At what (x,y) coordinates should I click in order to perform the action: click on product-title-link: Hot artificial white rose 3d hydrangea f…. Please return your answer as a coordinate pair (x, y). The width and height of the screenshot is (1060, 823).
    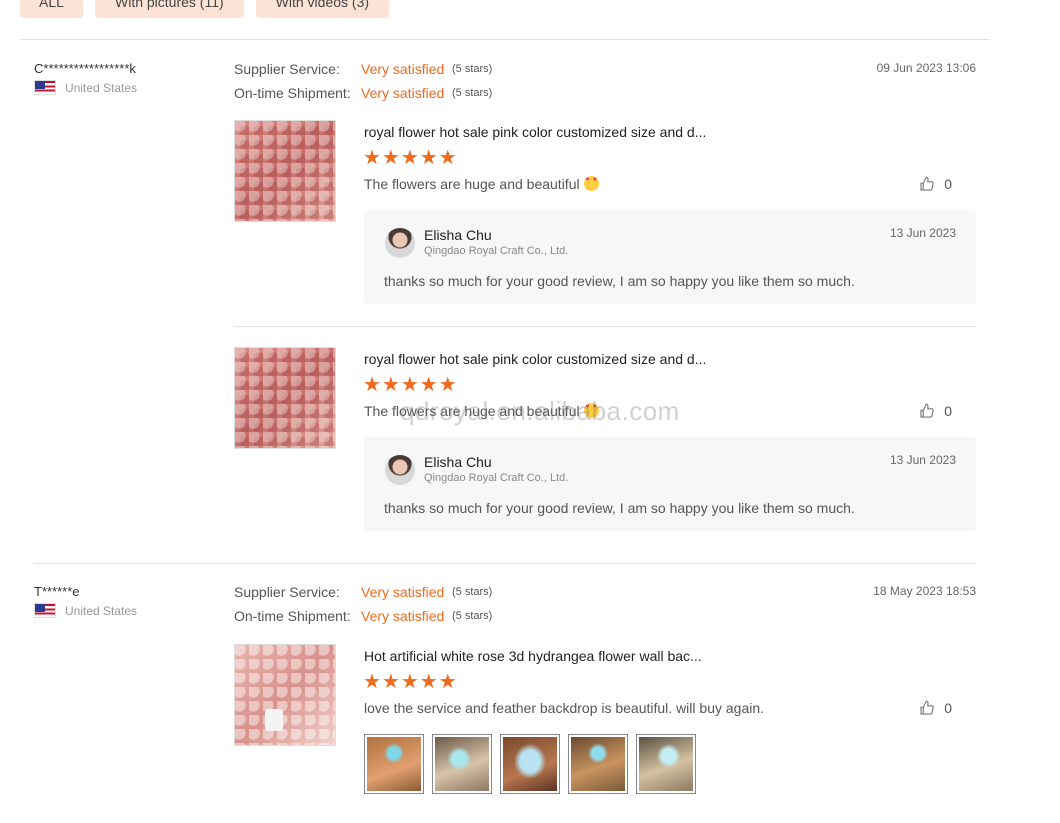
    Looking at the image, I should click on (533, 656).